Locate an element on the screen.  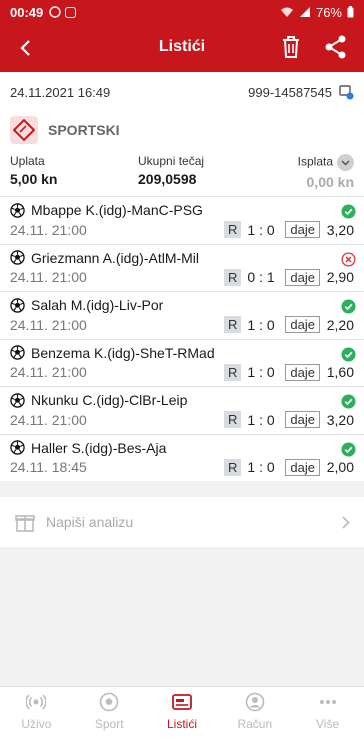
chevron-right-icon is located at coordinates (346, 522).